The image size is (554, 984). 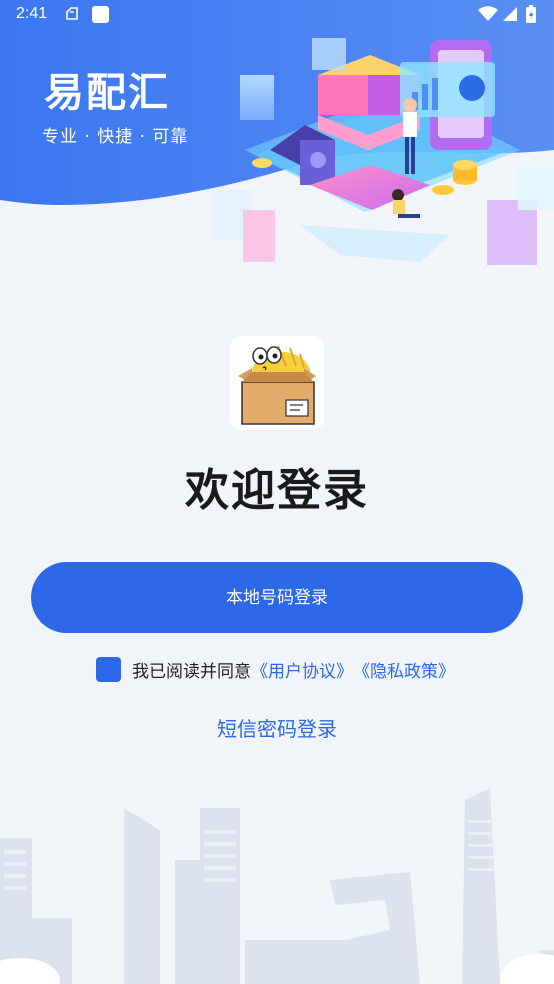 I want to click on status-time: 2:41, so click(x=32, y=13).